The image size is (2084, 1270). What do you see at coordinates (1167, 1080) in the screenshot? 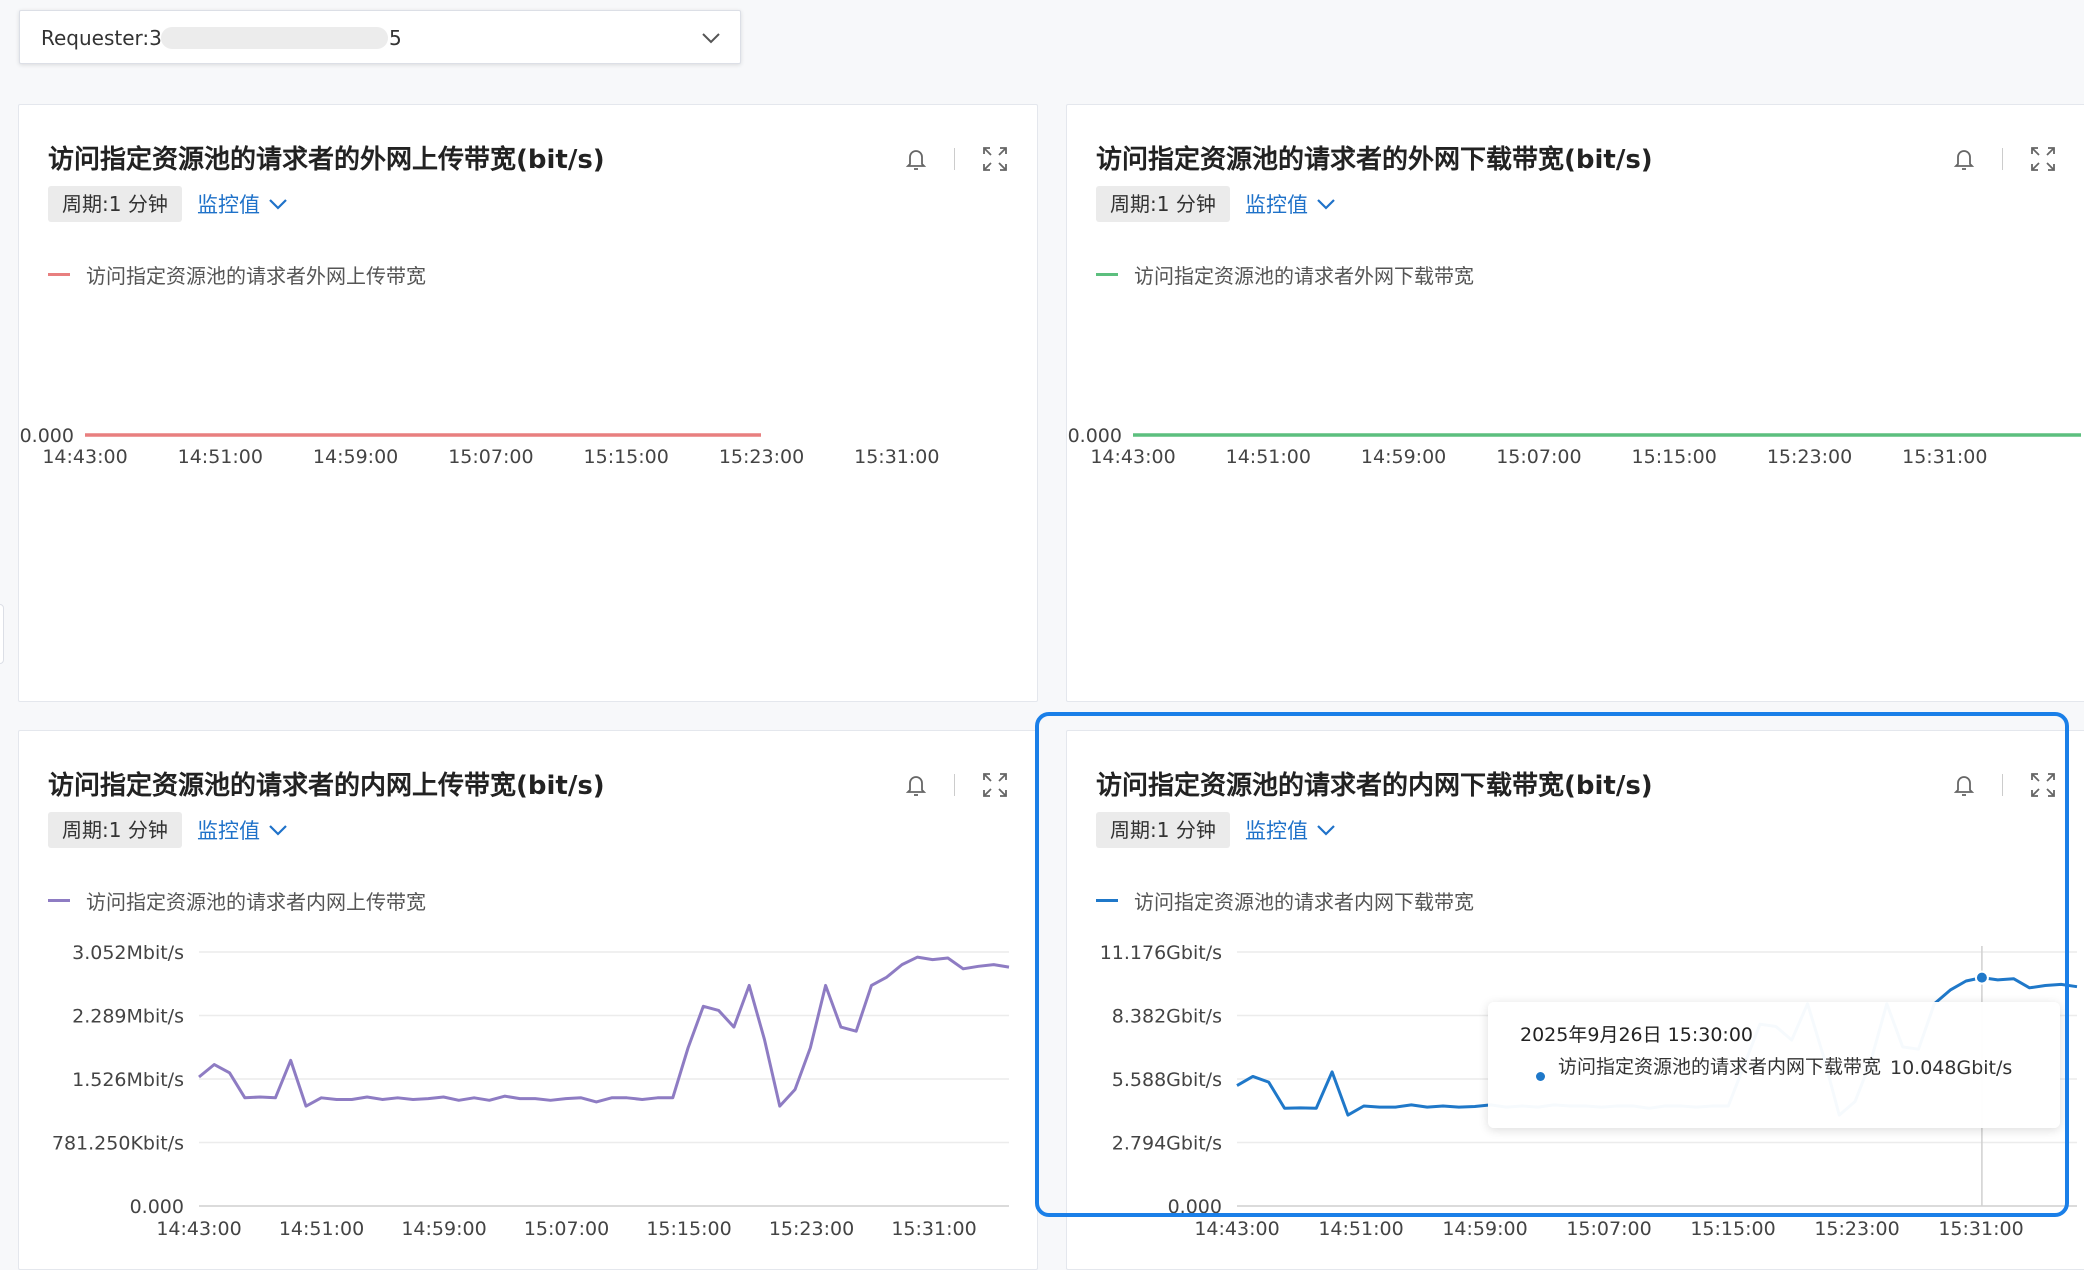
I see `y-tick-label: 5.588Gbit/s` at bounding box center [1167, 1080].